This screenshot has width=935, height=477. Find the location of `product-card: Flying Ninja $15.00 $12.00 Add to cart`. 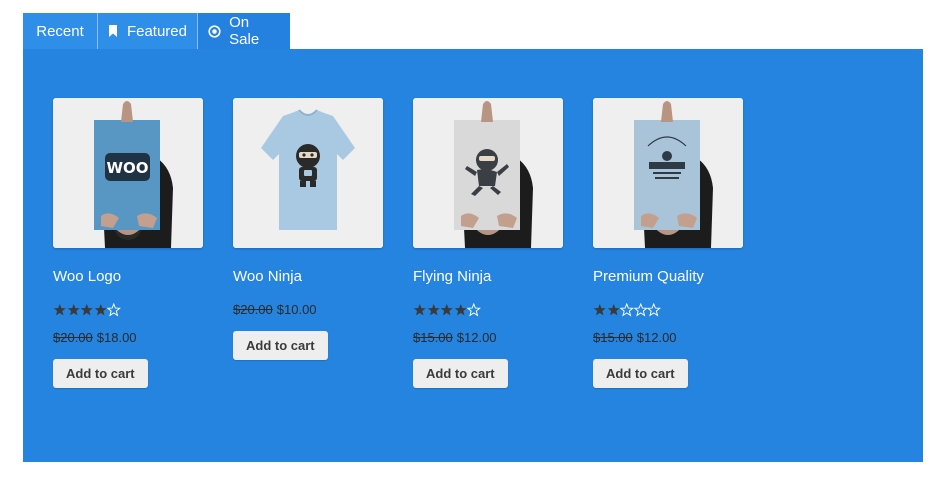

product-card: Flying Ninja $15.00 $12.00 Add to cart is located at coordinates (488, 243).